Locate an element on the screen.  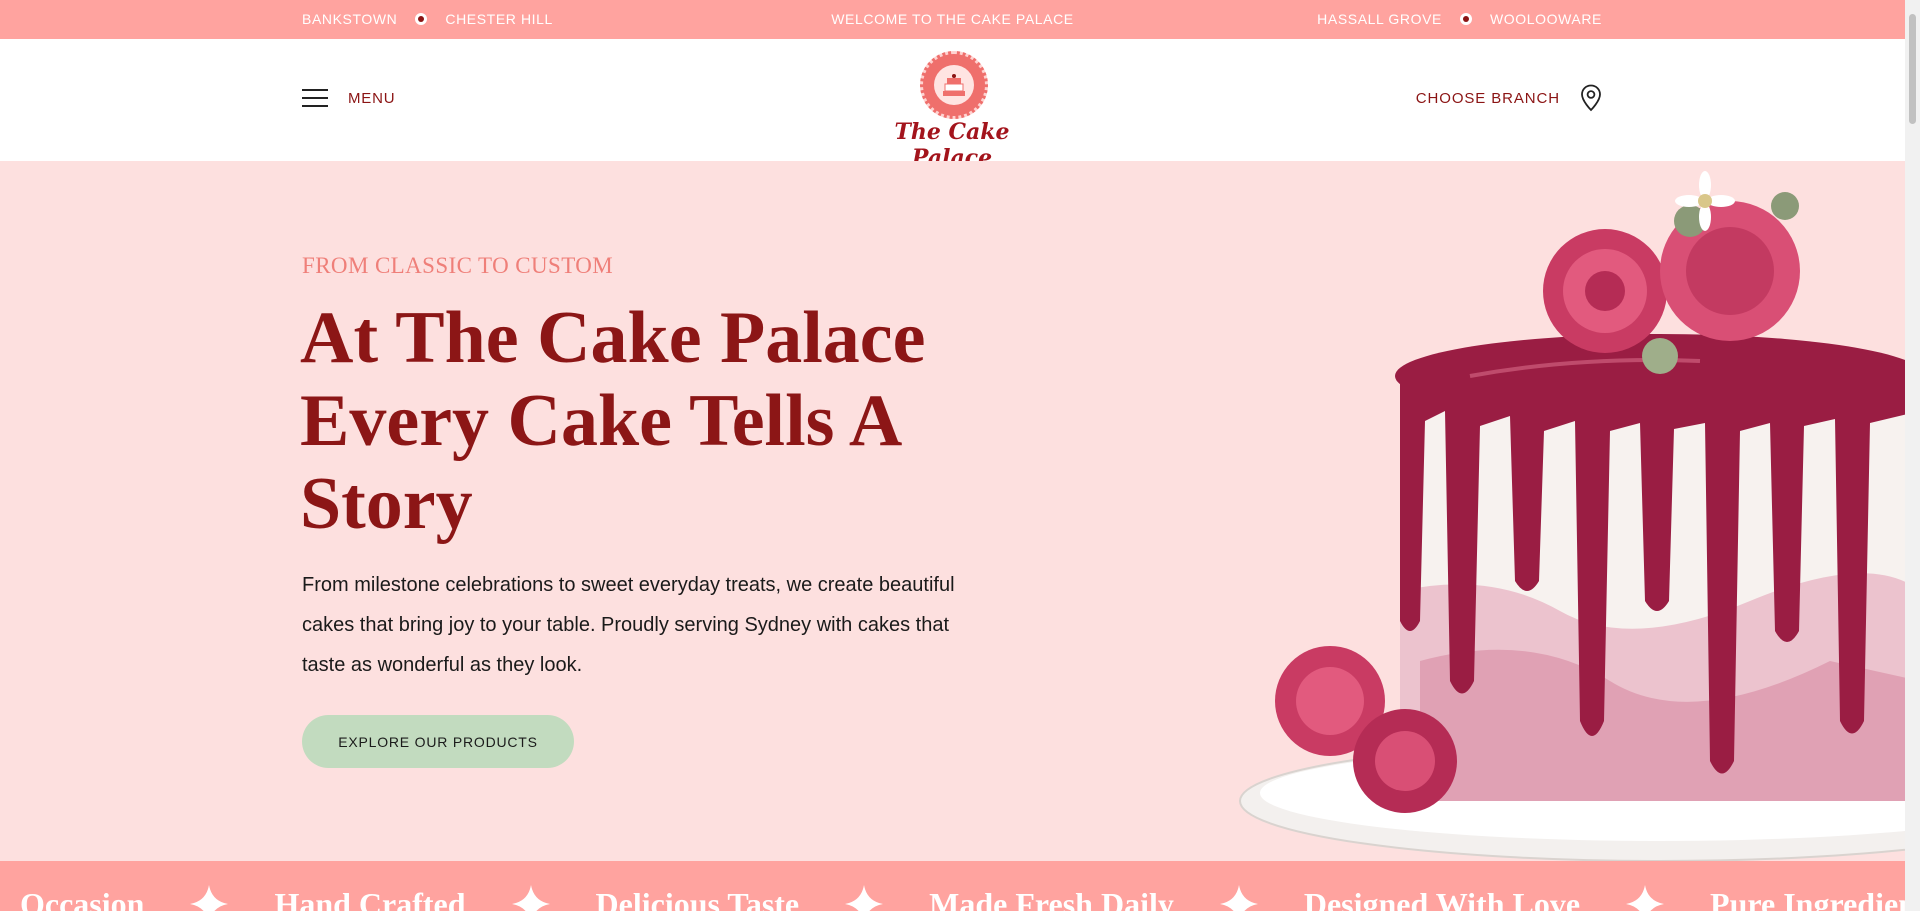
map-pin-icon is located at coordinates (1591, 98).